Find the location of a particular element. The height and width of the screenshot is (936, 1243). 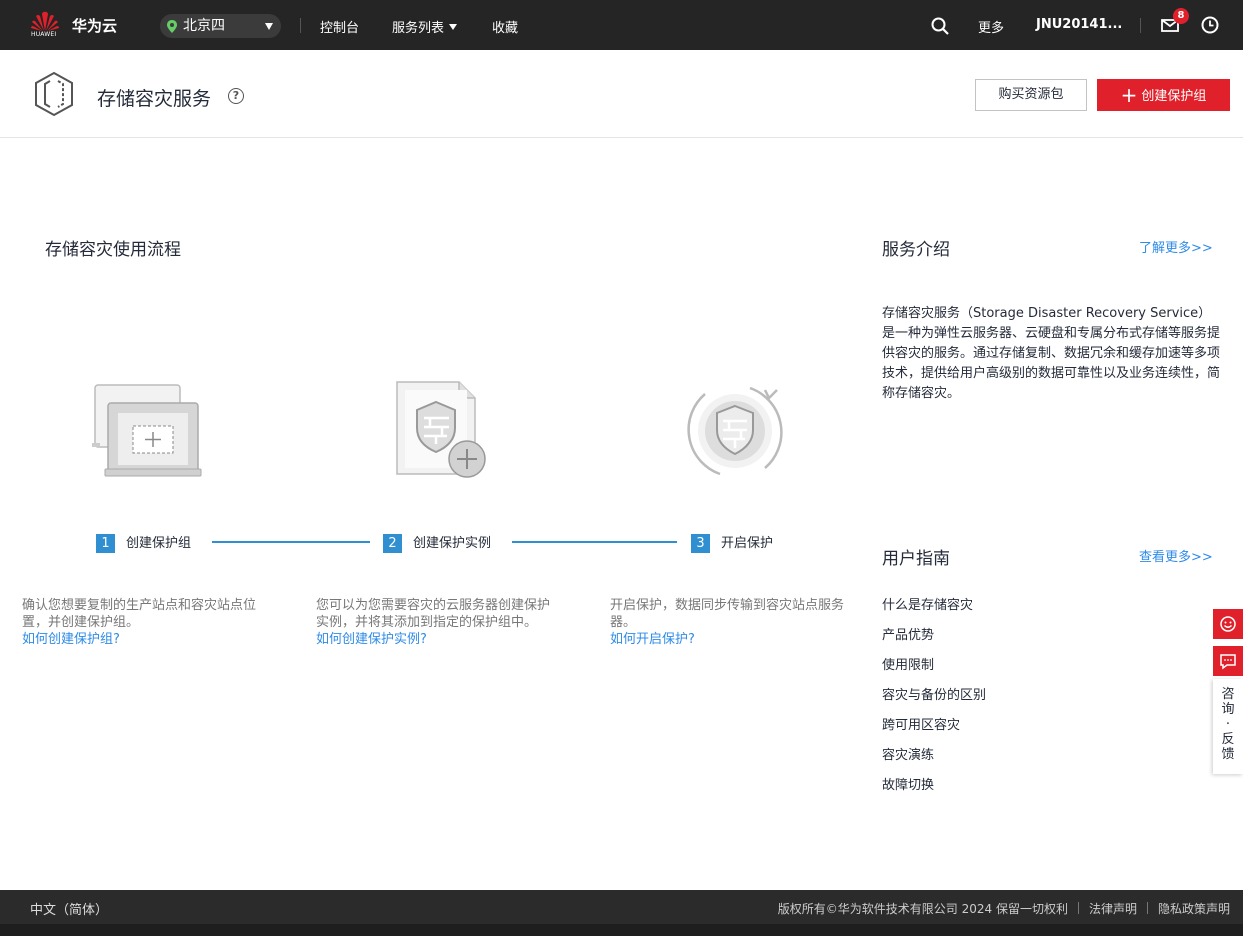

feedback-char: 馈 is located at coordinates (1228, 754).